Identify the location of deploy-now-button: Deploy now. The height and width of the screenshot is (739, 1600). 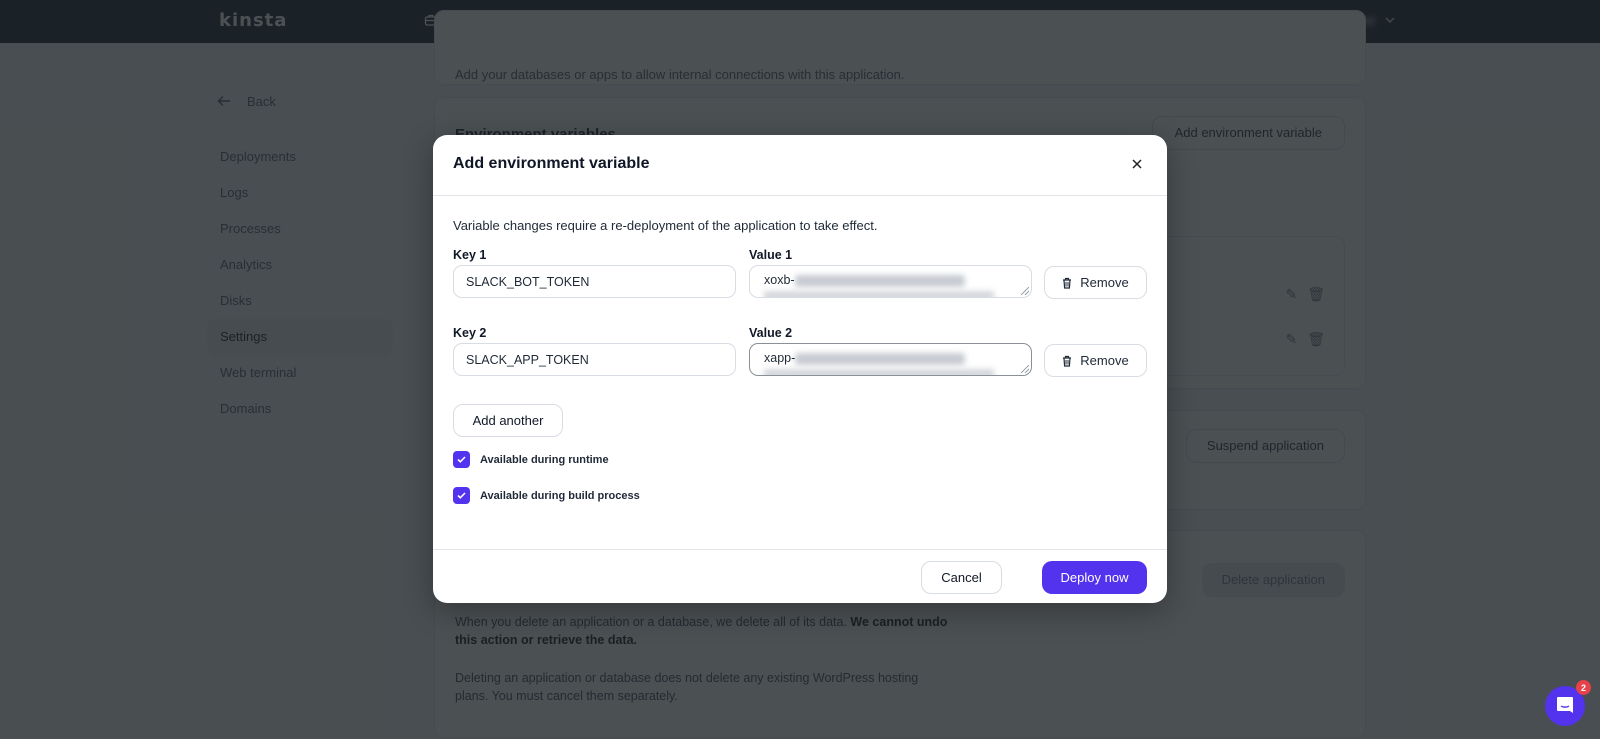
(1094, 577).